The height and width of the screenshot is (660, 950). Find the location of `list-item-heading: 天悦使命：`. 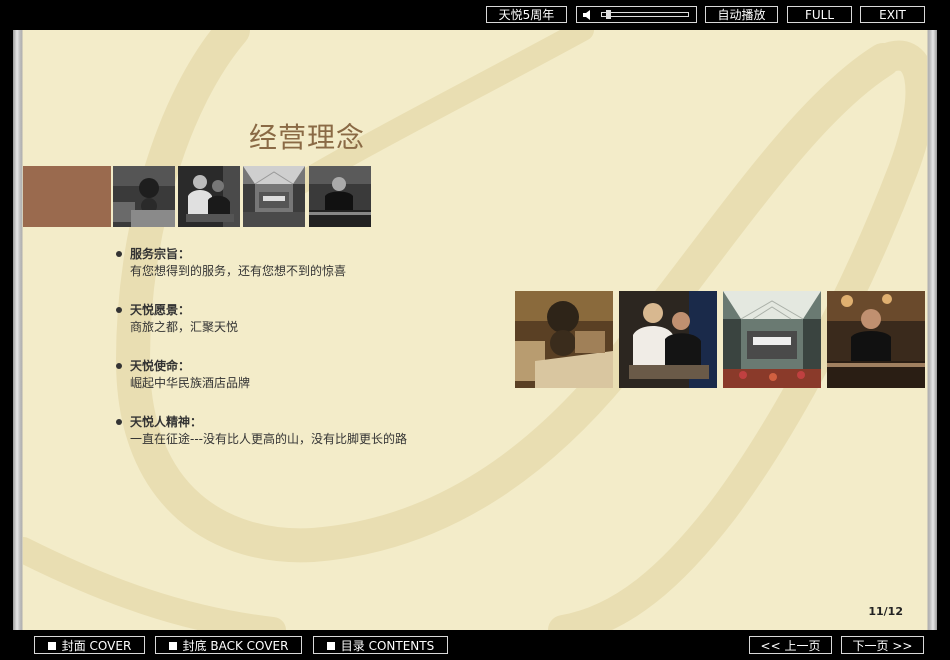

list-item-heading: 天悦使命： is located at coordinates (160, 366).